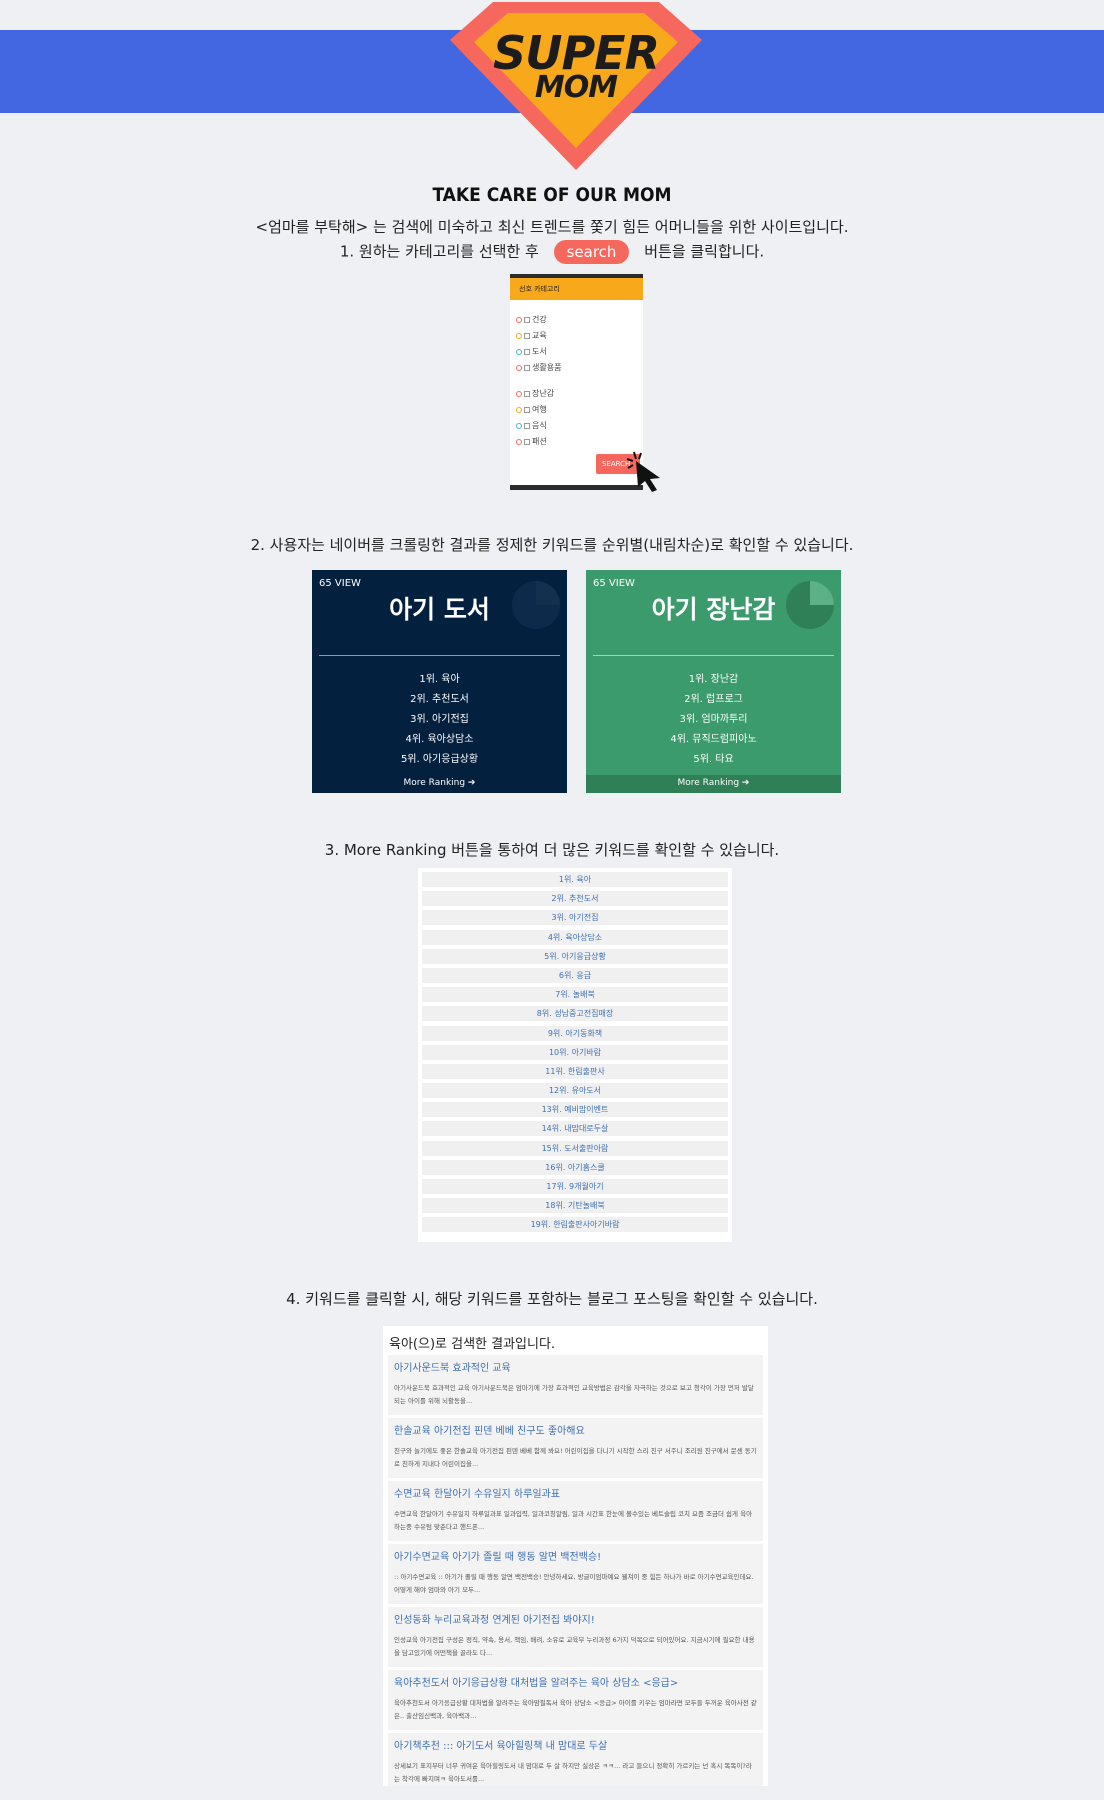  Describe the element at coordinates (575, 1148) in the screenshot. I see `ranking-row: 15위. 도서출판아람` at that location.